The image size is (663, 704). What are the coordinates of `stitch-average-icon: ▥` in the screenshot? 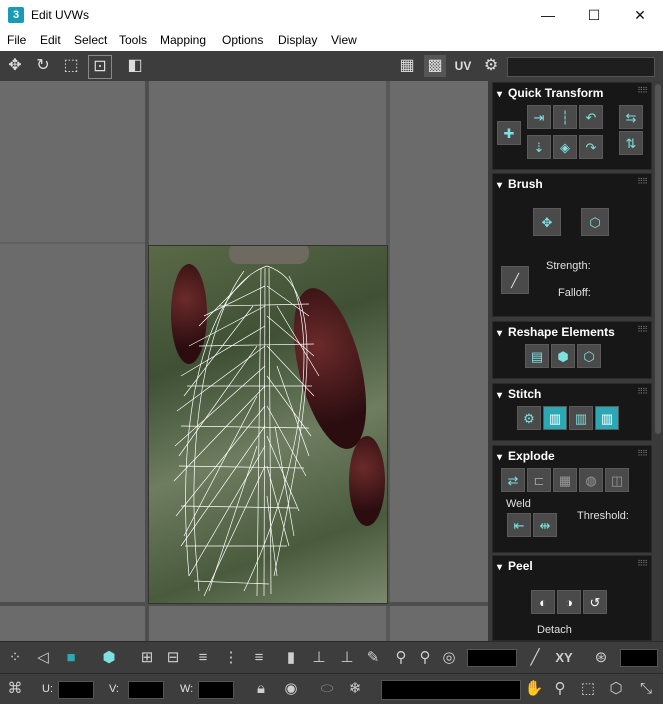 It's located at (581, 418).